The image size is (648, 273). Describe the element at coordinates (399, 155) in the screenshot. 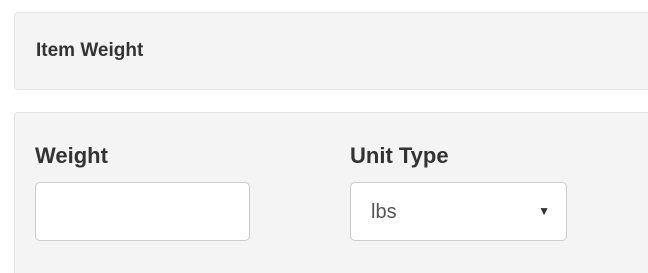

I see `unit-type-label: Unit Type` at that location.